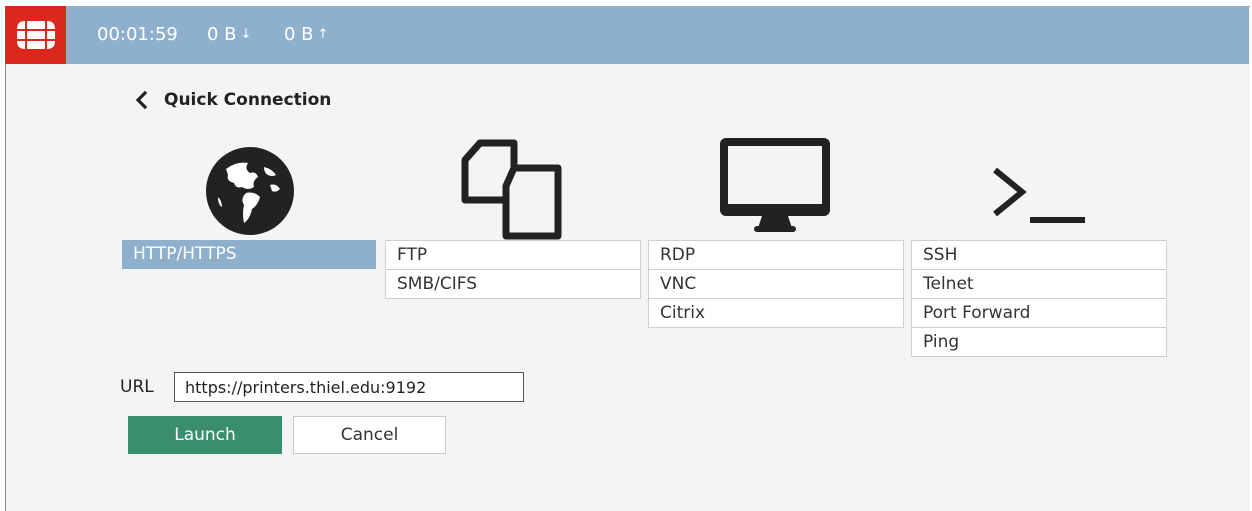 The height and width of the screenshot is (511, 1252). Describe the element at coordinates (1039, 284) in the screenshot. I see `protocol-telnet: Telnet` at that location.